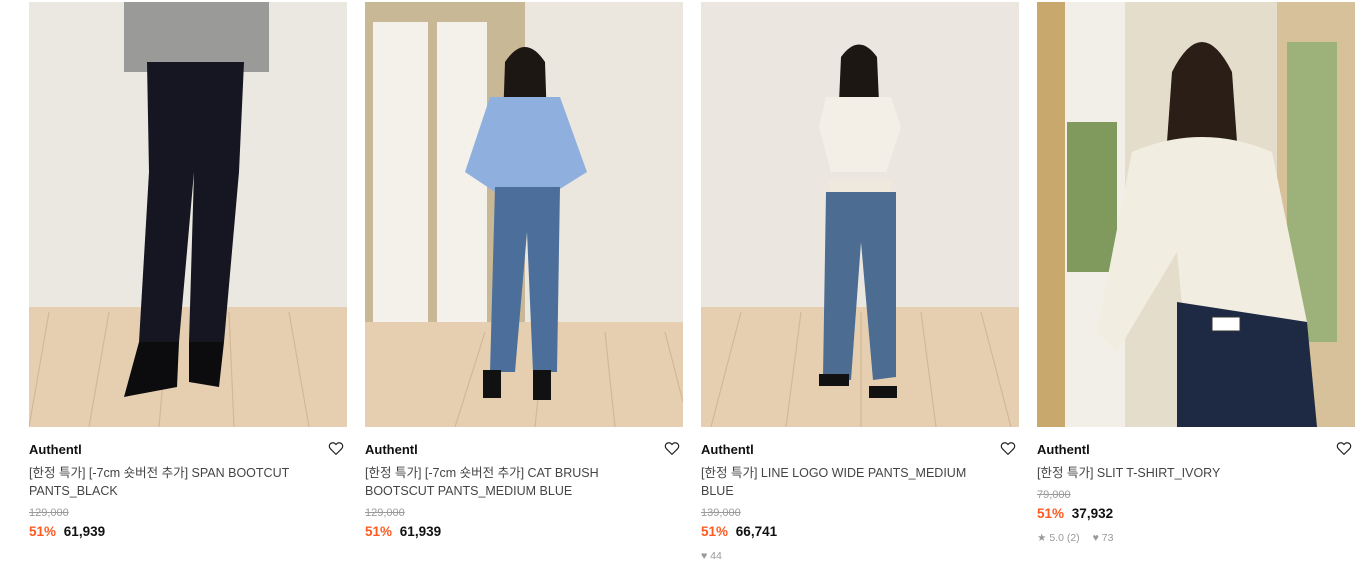 This screenshot has width=1366, height=563. I want to click on rating: ★ 5.0 (2), so click(1058, 538).